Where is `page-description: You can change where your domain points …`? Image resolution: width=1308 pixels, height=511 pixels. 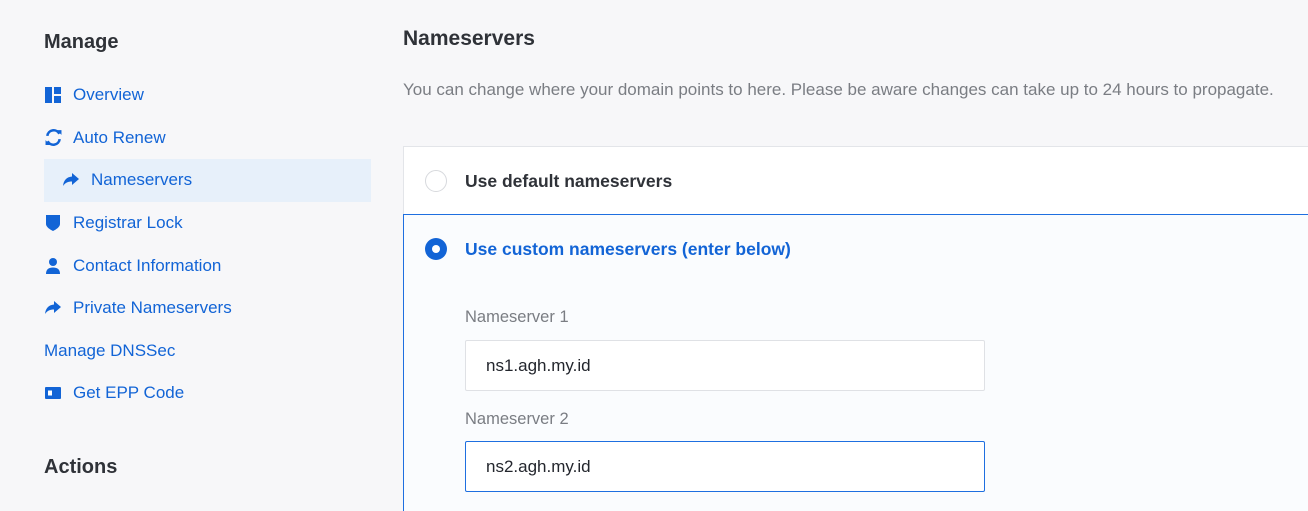 page-description: You can change where your domain points … is located at coordinates (838, 89).